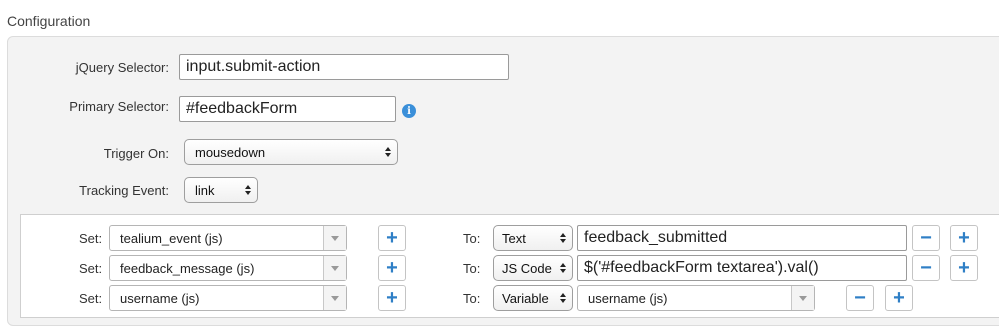 This screenshot has height=326, width=999. What do you see at coordinates (514, 238) in the screenshot?
I see `to-type-value: Text` at bounding box center [514, 238].